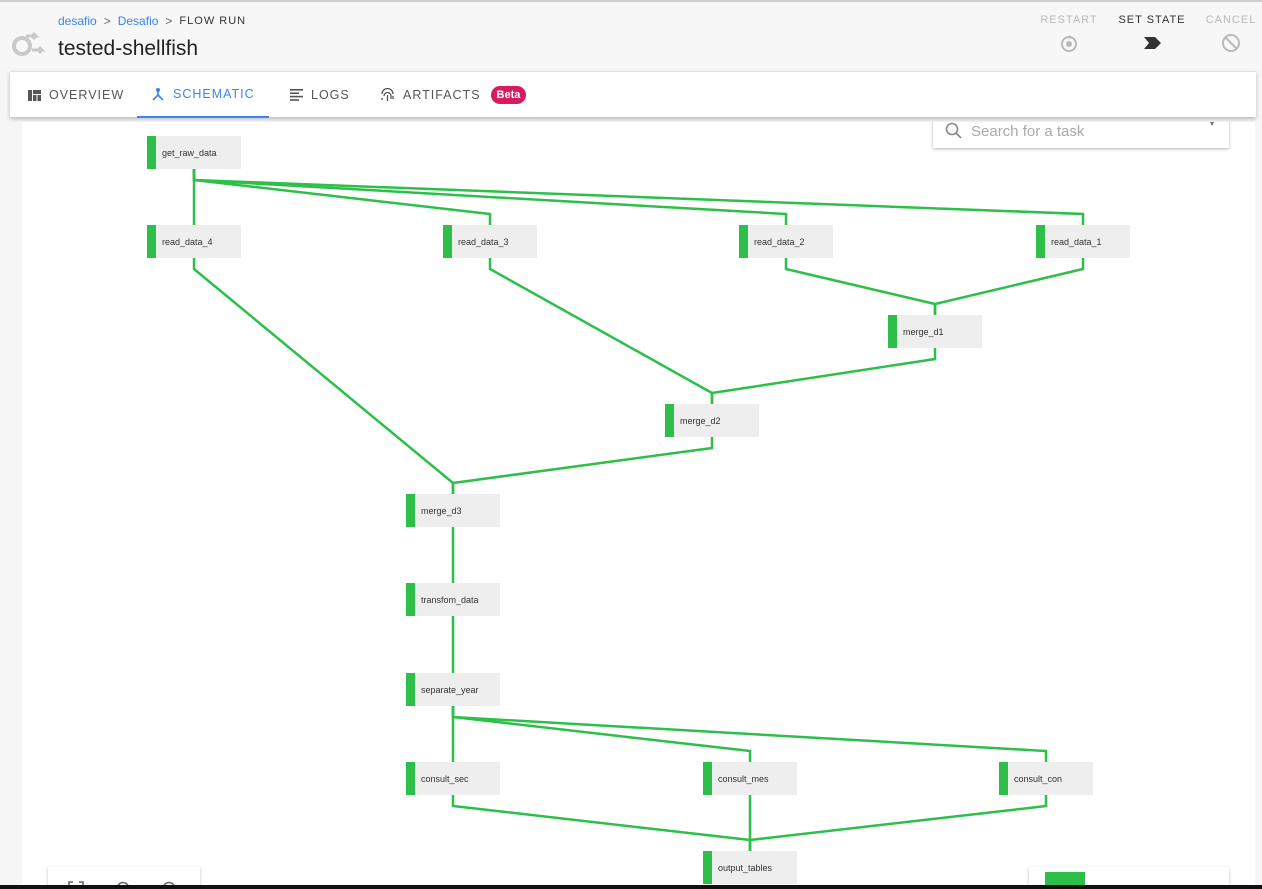 The height and width of the screenshot is (889, 1262). Describe the element at coordinates (1152, 20) in the screenshot. I see `set-state-label: SET STATE` at that location.